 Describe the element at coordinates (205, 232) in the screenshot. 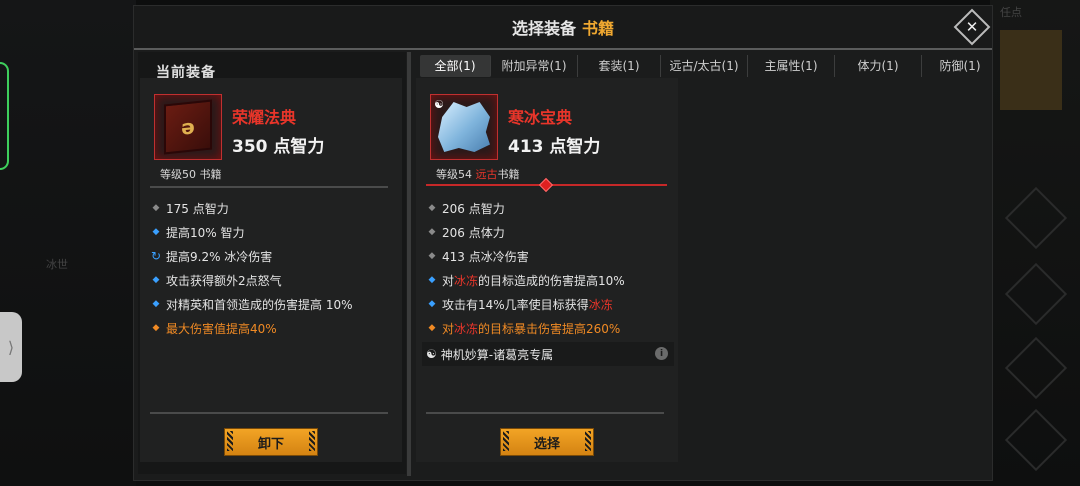

I see `attribute-text: 提高10% 智力` at that location.